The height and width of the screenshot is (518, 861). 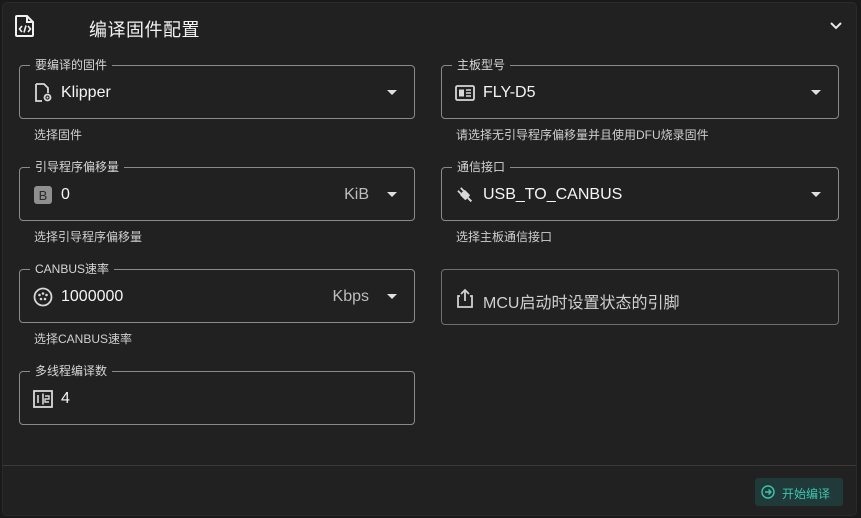 I want to click on interface-hint: 选择主板通信接口, so click(x=504, y=237).